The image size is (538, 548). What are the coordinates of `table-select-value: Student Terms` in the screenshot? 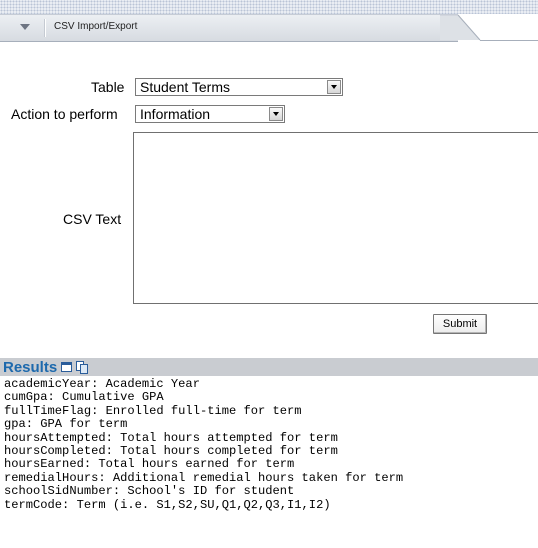 It's located at (185, 87).